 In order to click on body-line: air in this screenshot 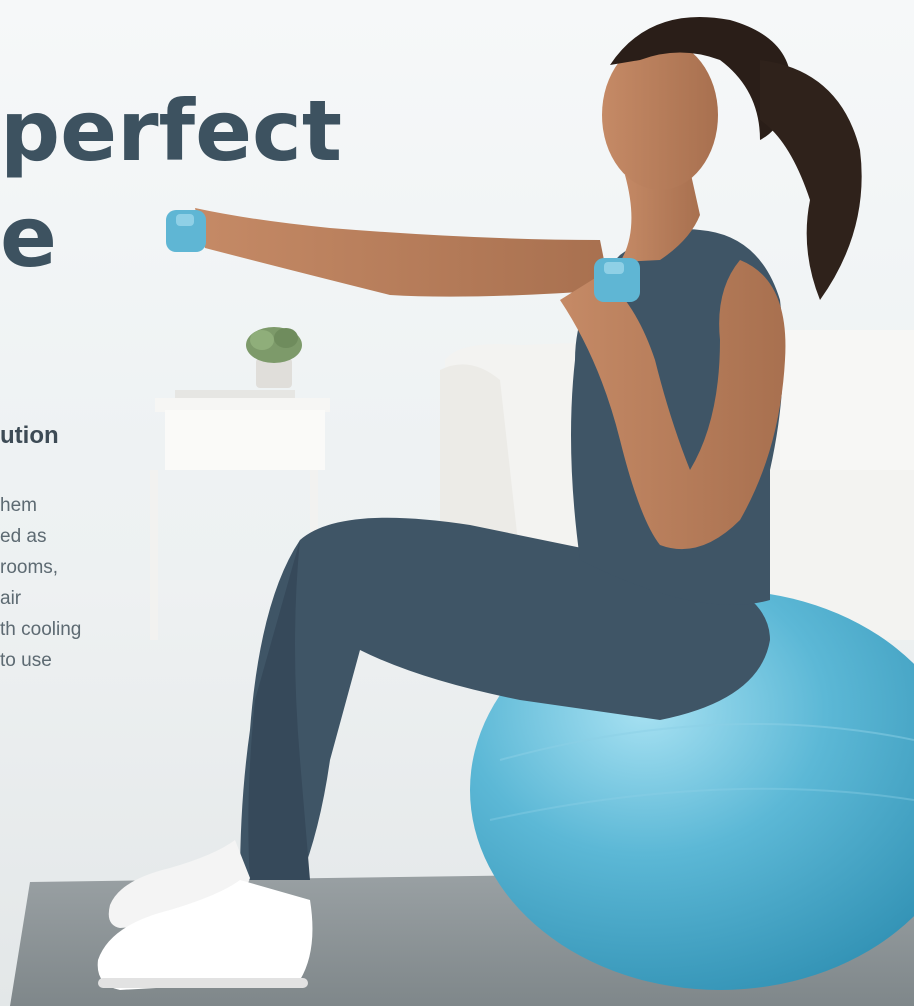, I will do `click(11, 598)`.